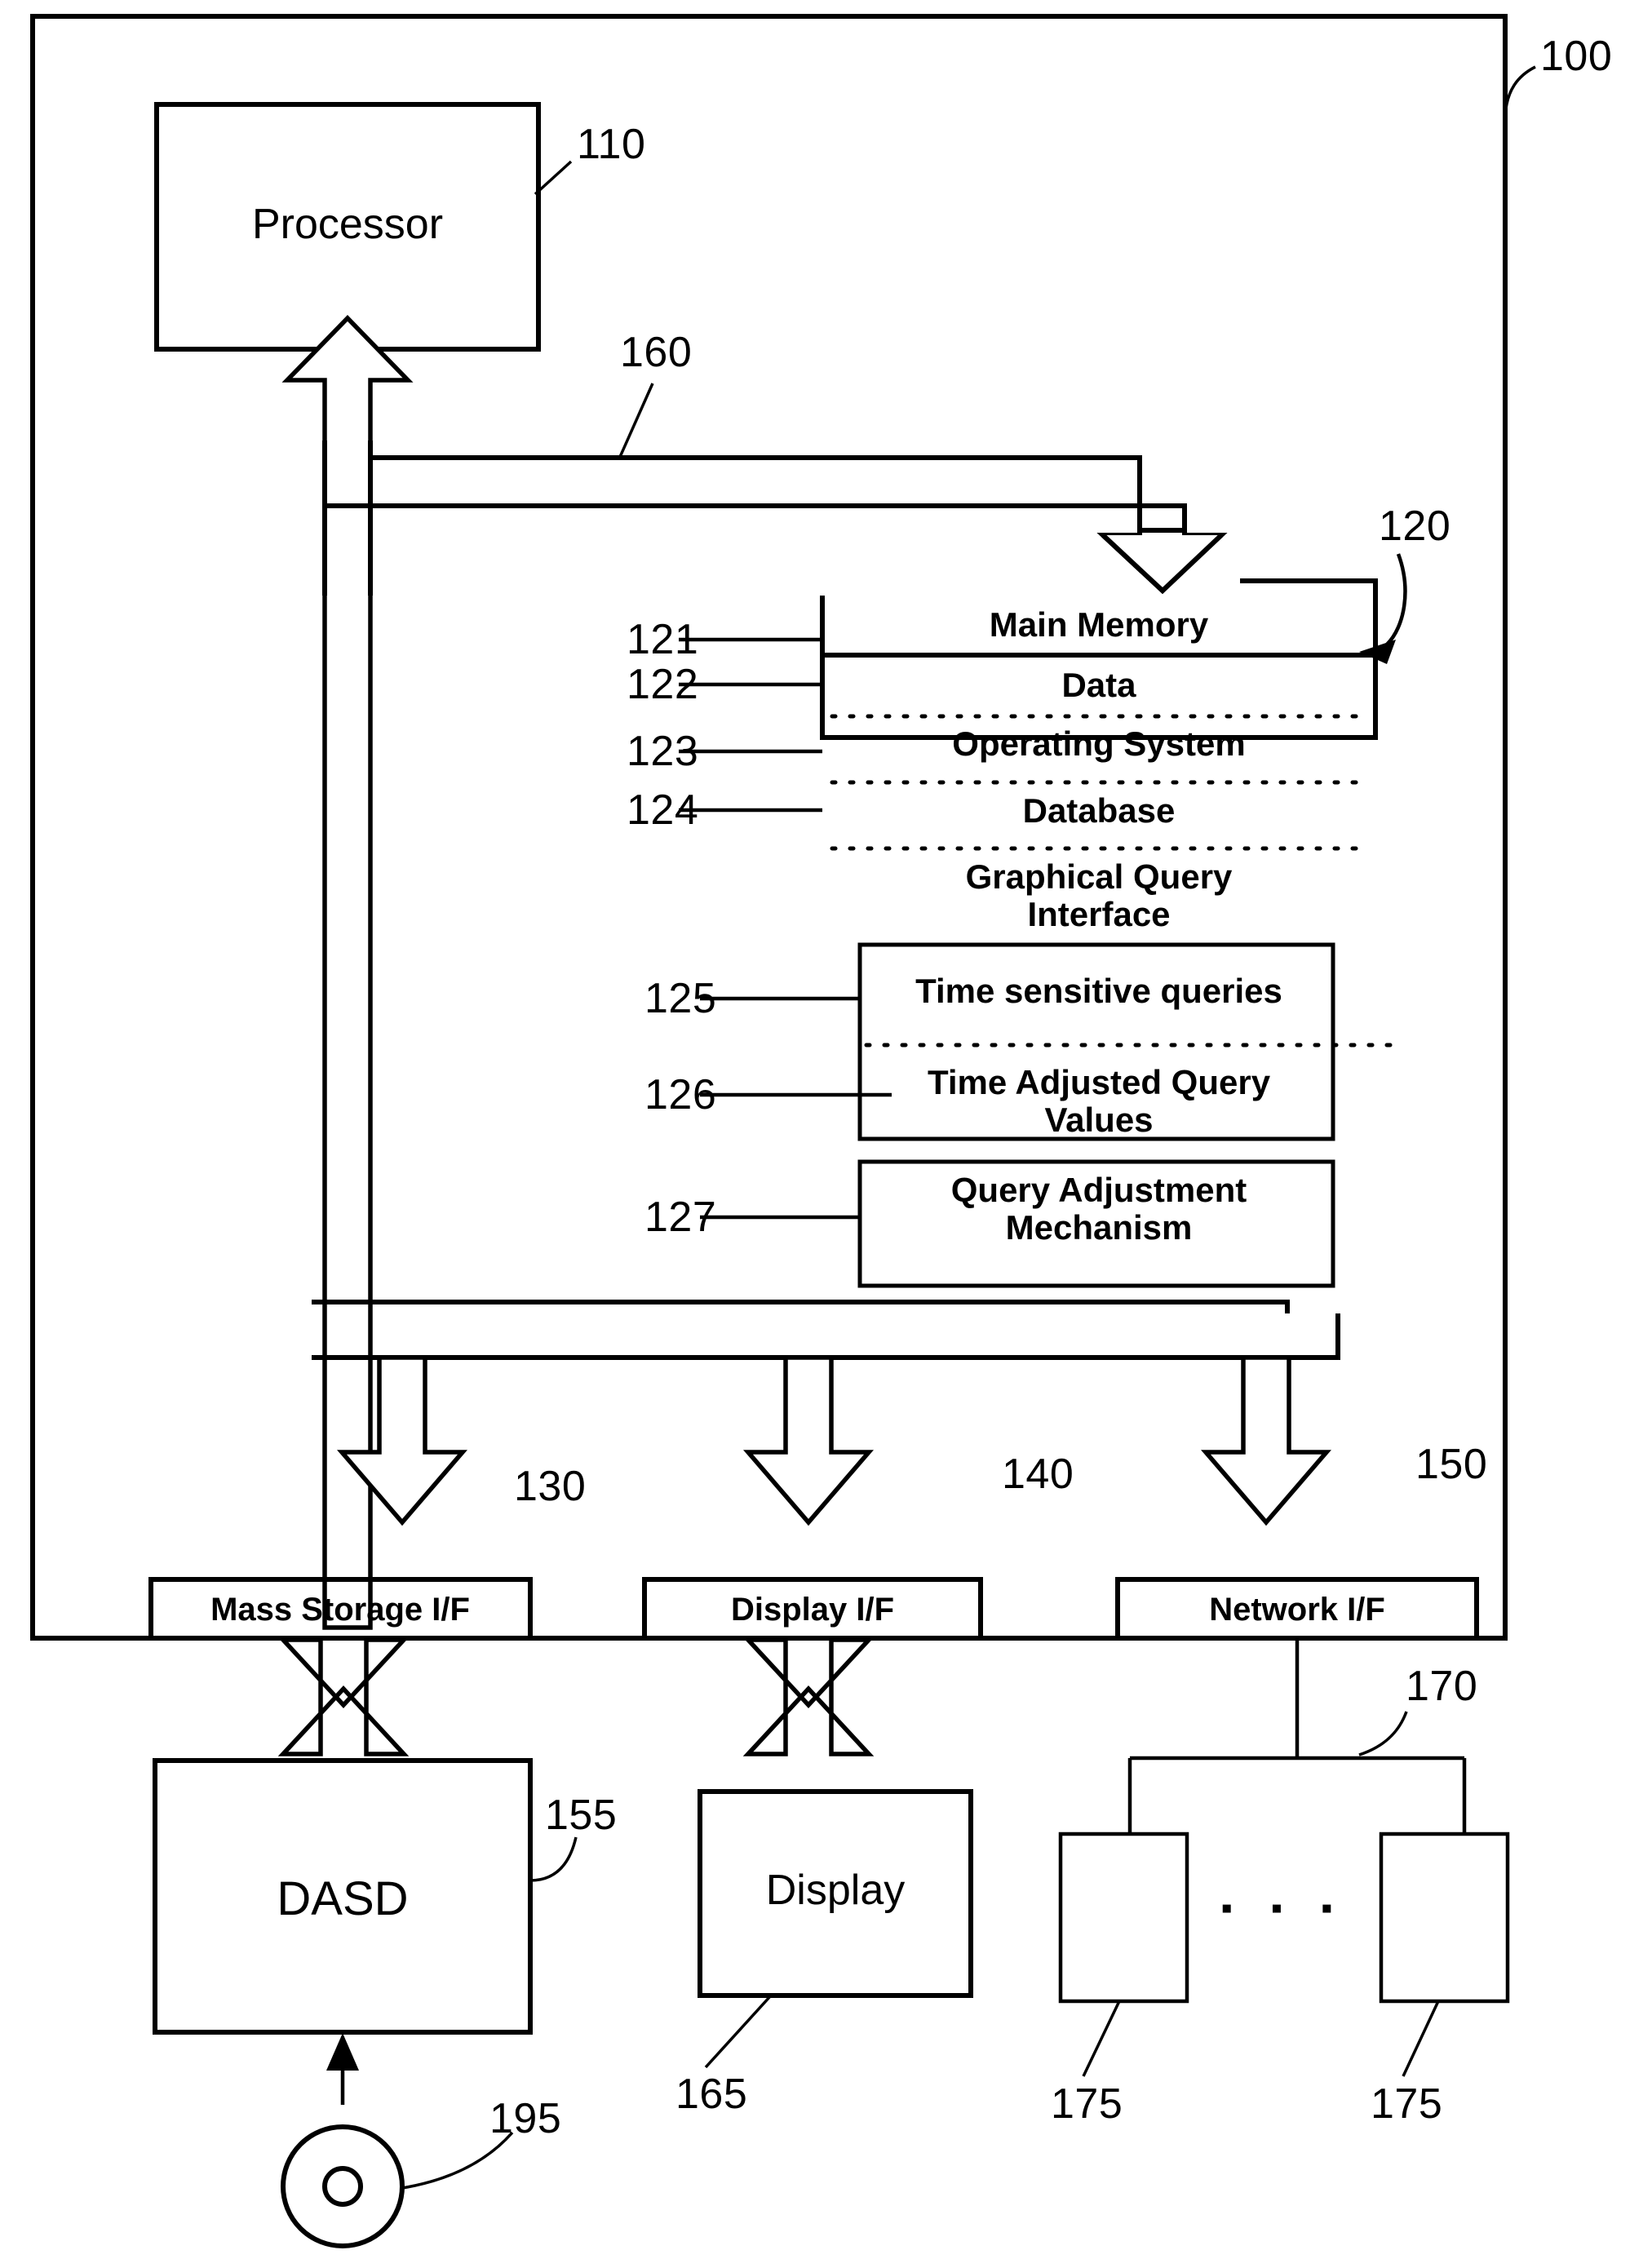 The image size is (1652, 2259). What do you see at coordinates (808, 1441) in the screenshot?
I see `bus-arrow-display-if` at bounding box center [808, 1441].